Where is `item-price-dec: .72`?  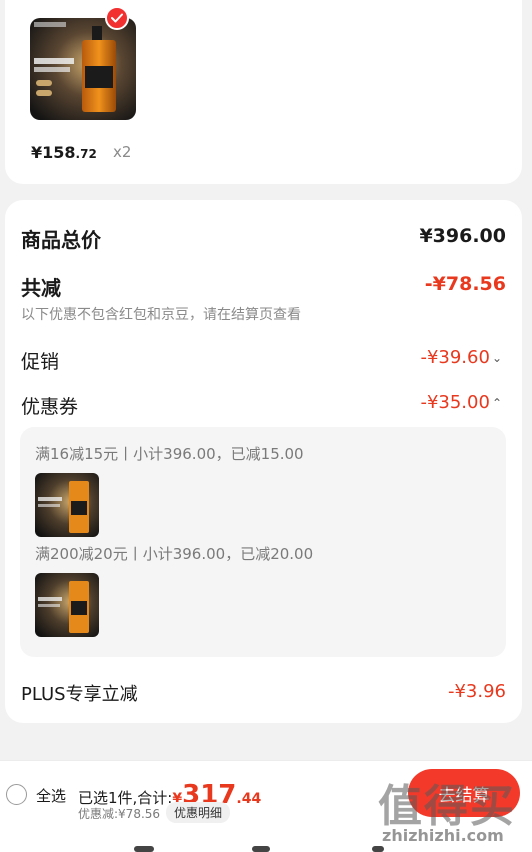 item-price-dec: .72 is located at coordinates (86, 154).